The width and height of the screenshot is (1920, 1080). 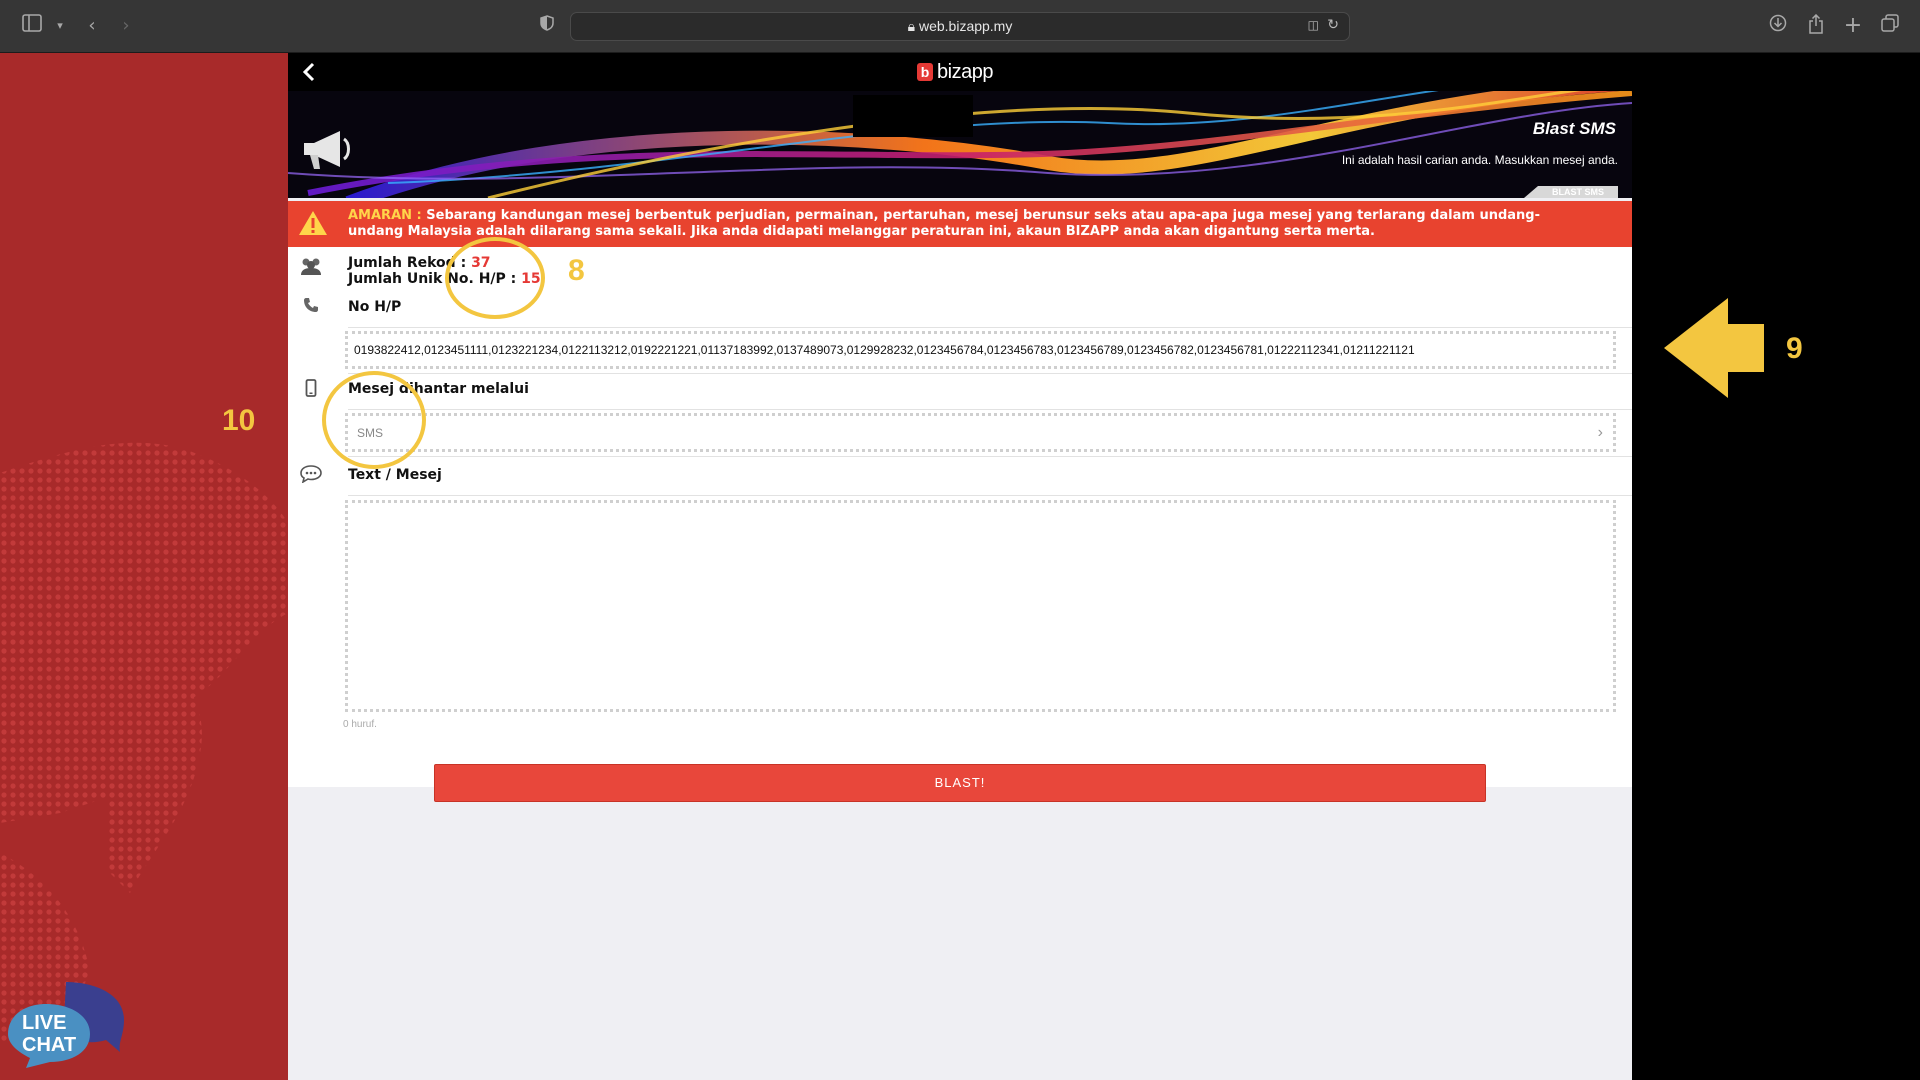 I want to click on page-title: Blast SMS, so click(x=1574, y=128).